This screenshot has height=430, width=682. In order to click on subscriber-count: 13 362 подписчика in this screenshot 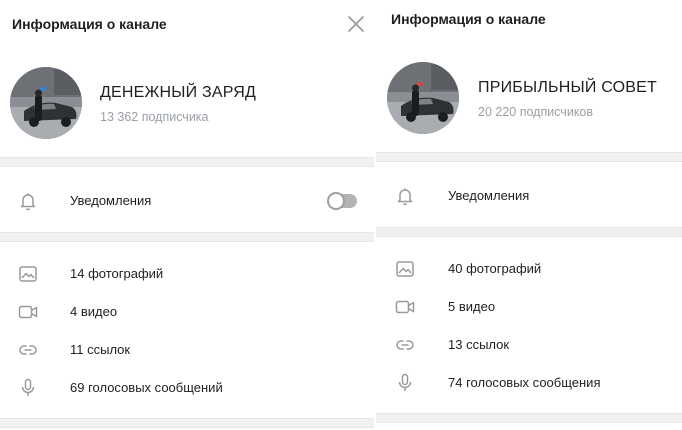, I will do `click(154, 117)`.